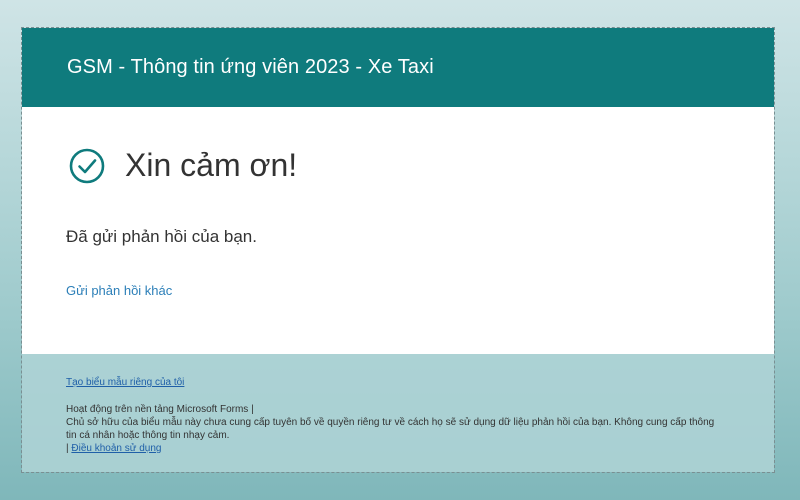 The height and width of the screenshot is (500, 800). Describe the element at coordinates (119, 290) in the screenshot. I see `submit-another-response-link: Gửi phản hồi khác` at that location.